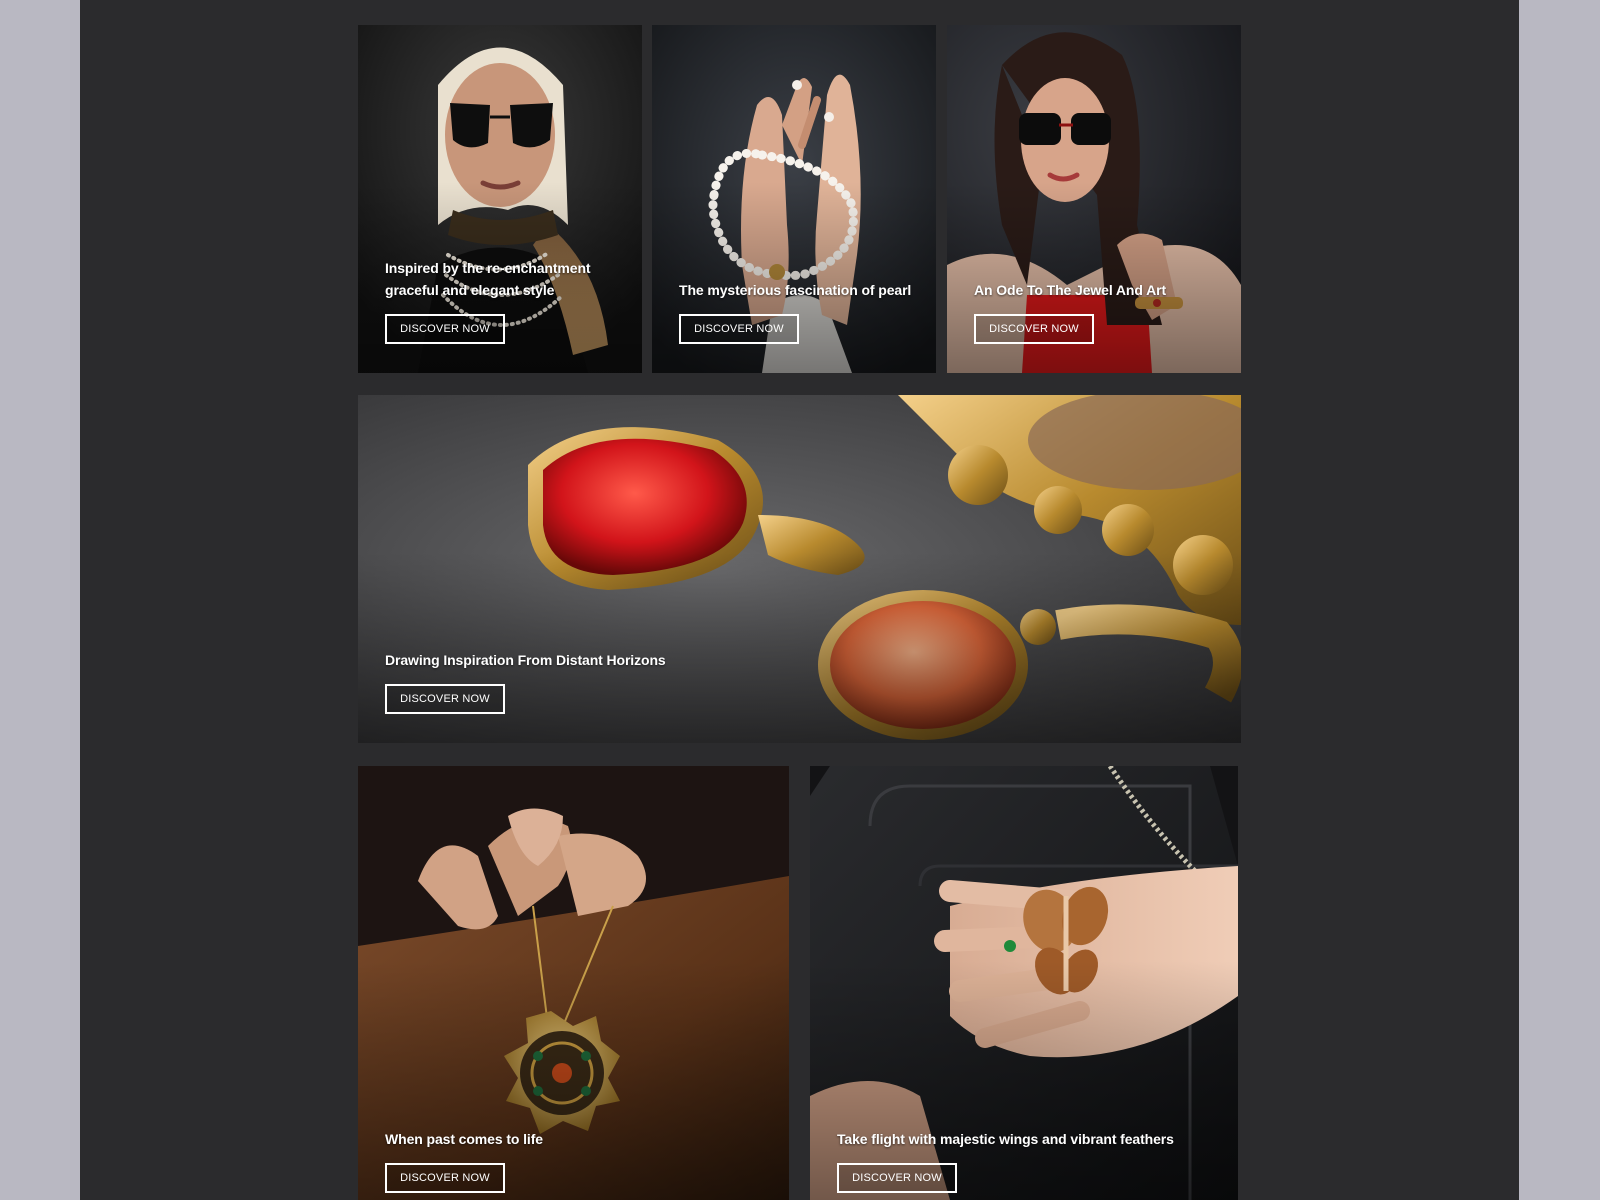 The width and height of the screenshot is (1600, 1200). What do you see at coordinates (573, 983) in the screenshot?
I see `promo-tile-past-comes-to-life: When past comes to life DISCOVER NOW` at bounding box center [573, 983].